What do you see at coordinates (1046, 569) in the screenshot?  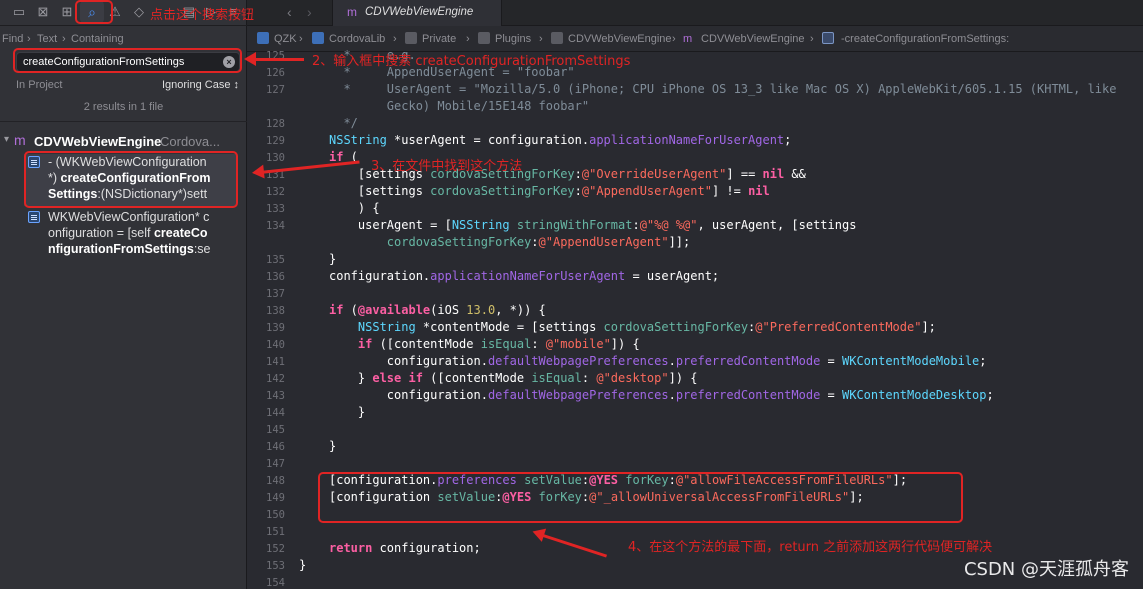 I see `watermark: CSDN @天涯孤舟客` at bounding box center [1046, 569].